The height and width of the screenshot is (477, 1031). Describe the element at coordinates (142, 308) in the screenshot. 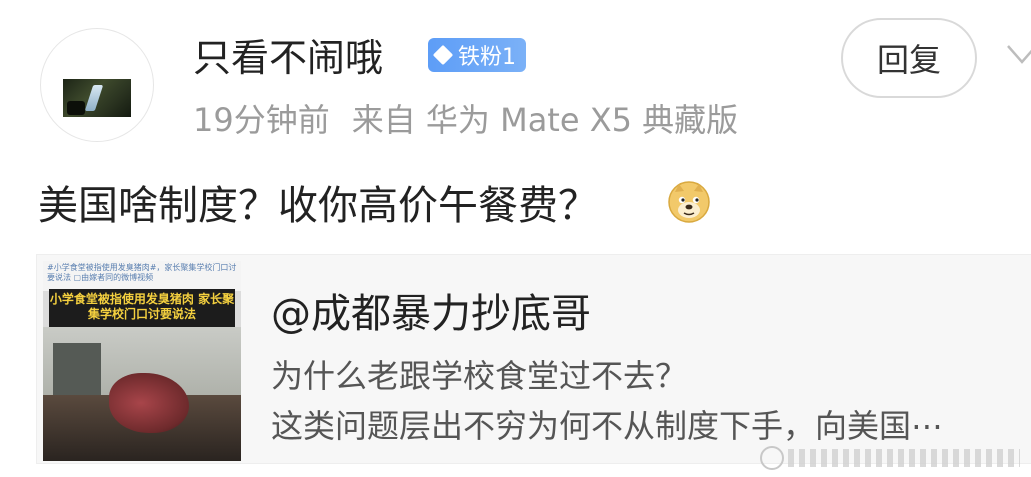

I see `thumb-headline: 小学食堂被指使用发臭猪肉 家长聚集学校门口讨要说法` at that location.